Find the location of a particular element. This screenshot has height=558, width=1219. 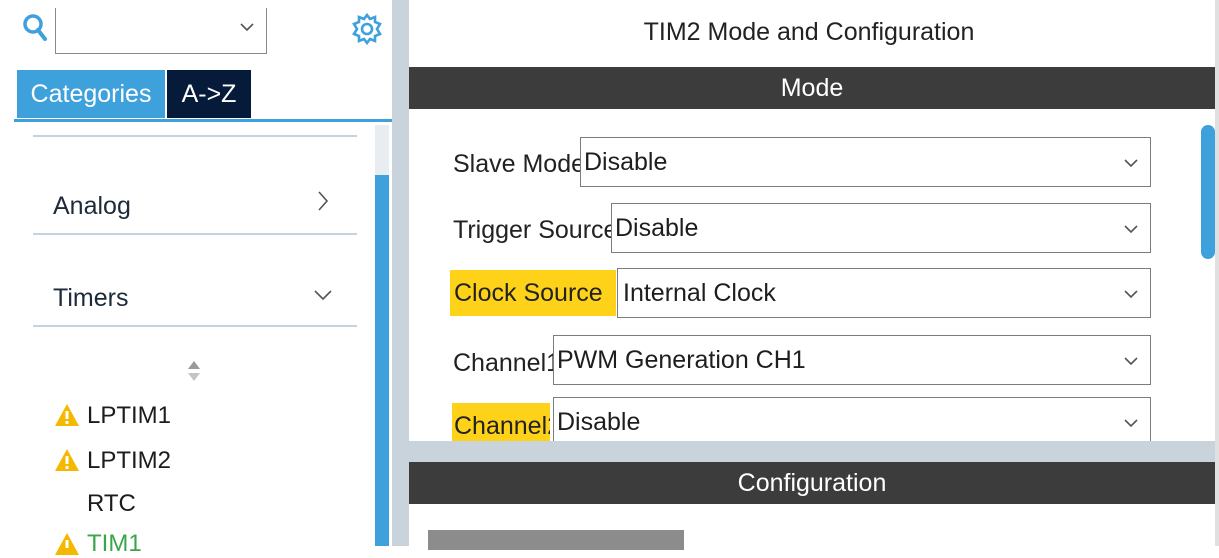

channel1-select: PWM Generation CH1 is located at coordinates (852, 360).